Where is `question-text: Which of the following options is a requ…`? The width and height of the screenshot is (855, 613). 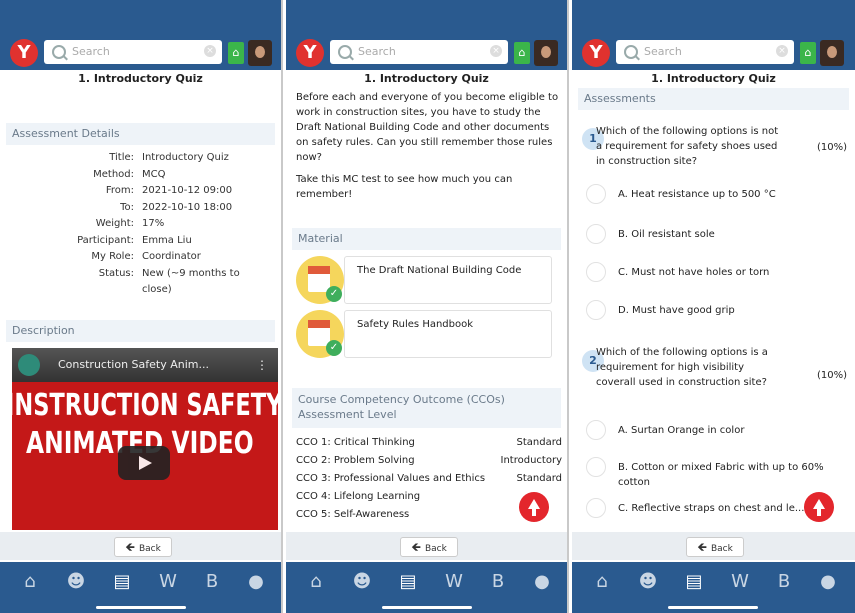
question-text: Which of the following options is a requ… is located at coordinates (682, 367).